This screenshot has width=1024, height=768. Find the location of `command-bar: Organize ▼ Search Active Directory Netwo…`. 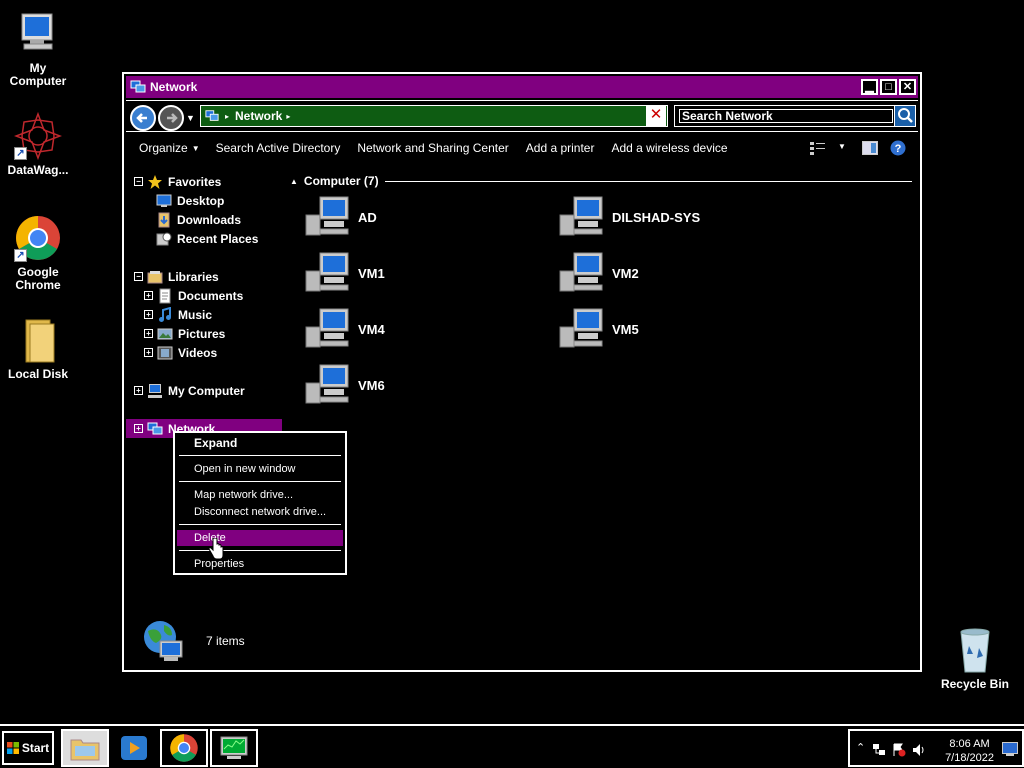

command-bar: Organize ▼ Search Active Directory Netwo… is located at coordinates (522, 148).